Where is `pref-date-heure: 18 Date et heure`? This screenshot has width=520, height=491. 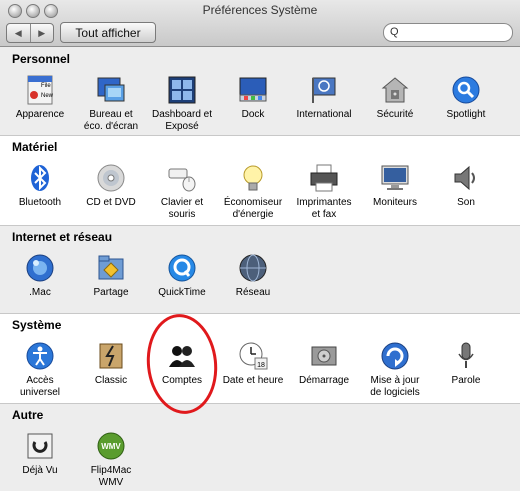 pref-date-heure: 18 Date et heure is located at coordinates (253, 363).